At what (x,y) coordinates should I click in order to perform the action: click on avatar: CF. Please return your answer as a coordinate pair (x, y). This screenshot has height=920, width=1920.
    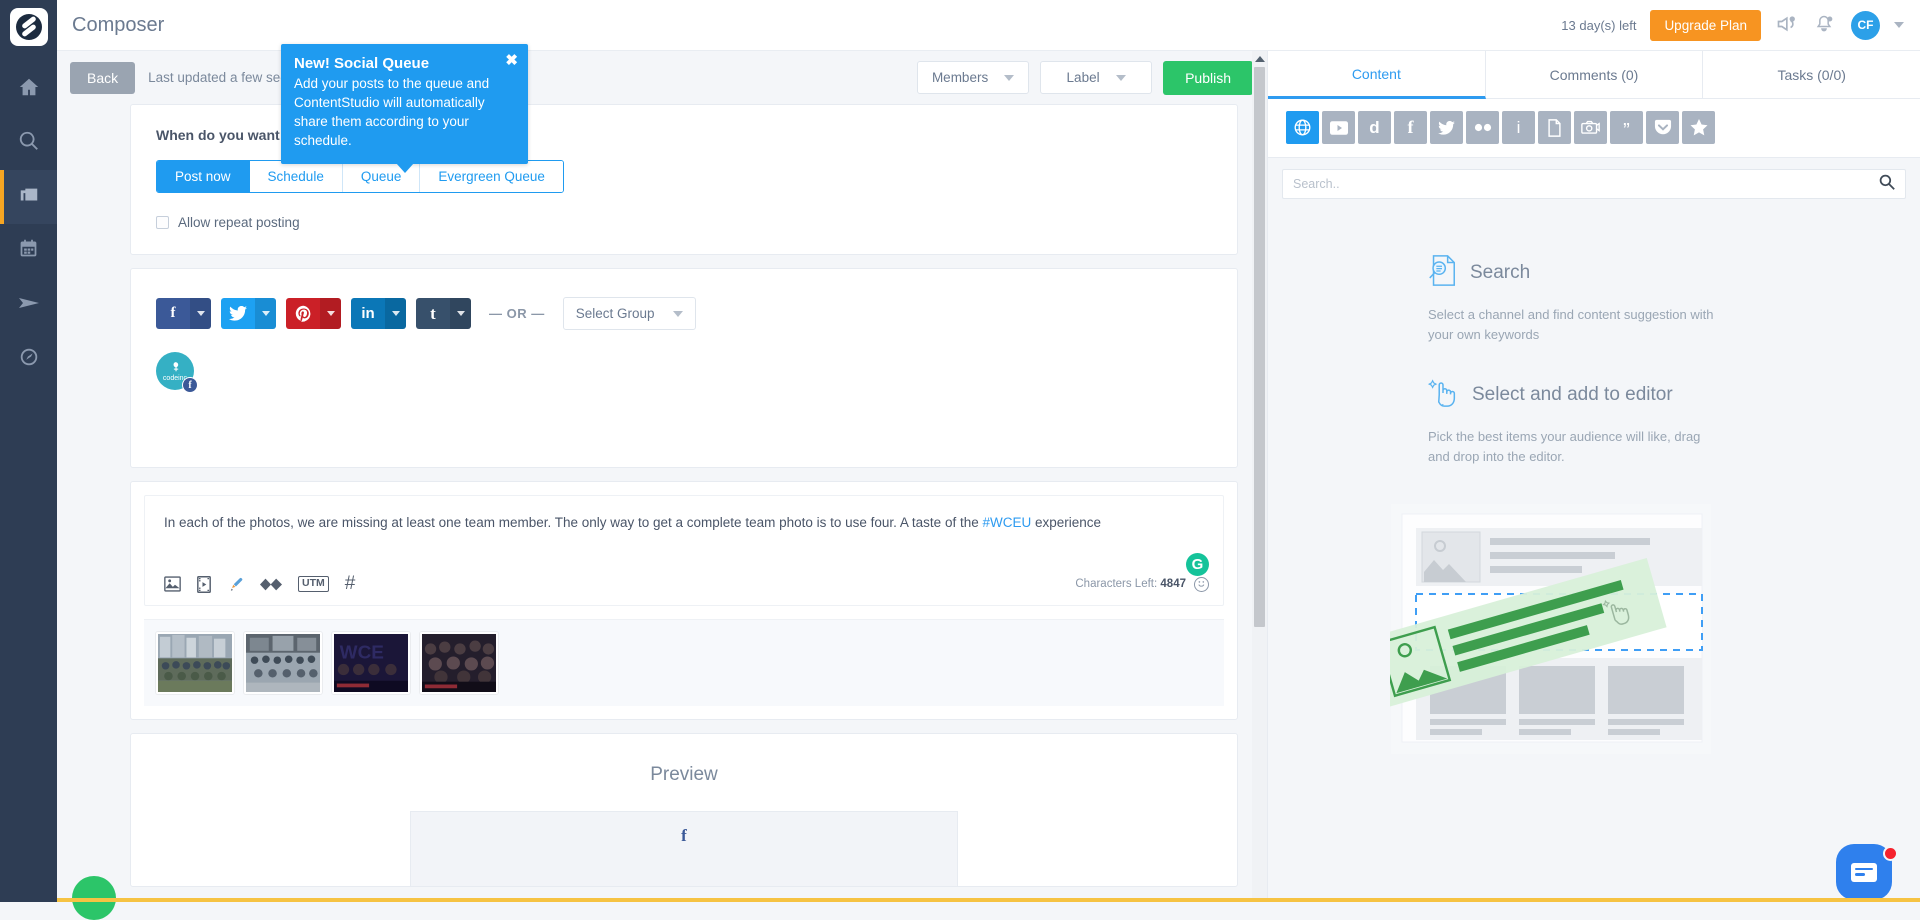
    Looking at the image, I should click on (1865, 25).